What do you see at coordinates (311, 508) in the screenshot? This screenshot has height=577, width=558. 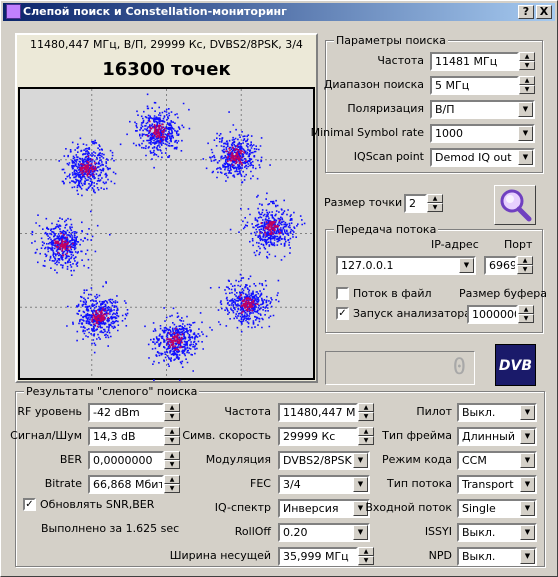 I see `combo-value: Инверсия` at bounding box center [311, 508].